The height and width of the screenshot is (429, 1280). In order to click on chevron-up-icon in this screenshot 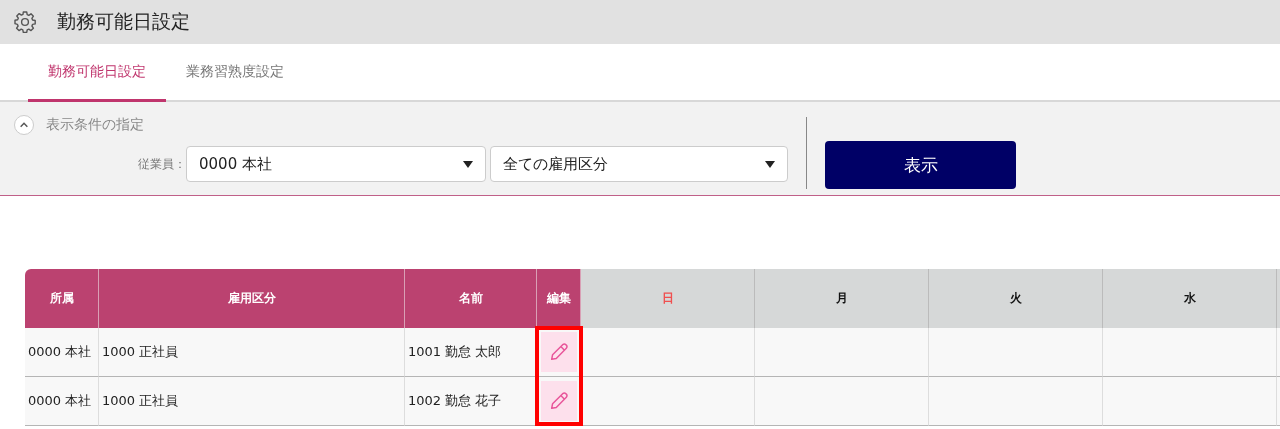, I will do `click(24, 125)`.